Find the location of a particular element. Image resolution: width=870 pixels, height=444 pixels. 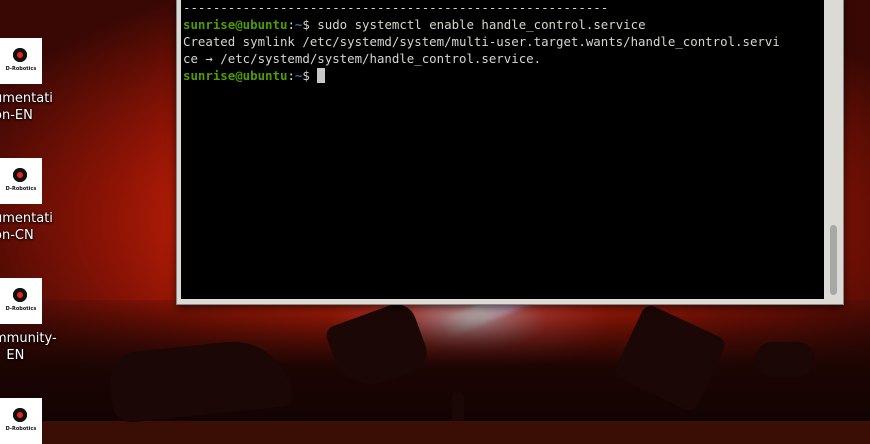

desktop-icon-documentation-en: D-Robotics umentati on-EN is located at coordinates (31, 81).